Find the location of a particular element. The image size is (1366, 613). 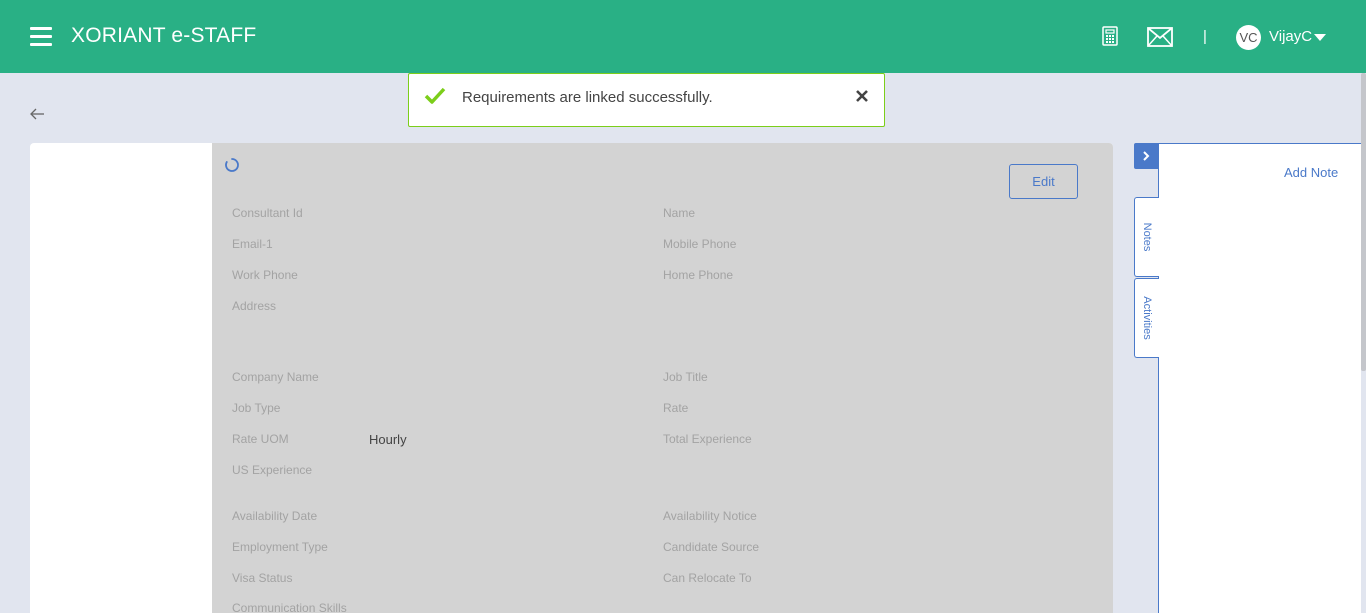

field-label: Rate UOM is located at coordinates (260, 439).